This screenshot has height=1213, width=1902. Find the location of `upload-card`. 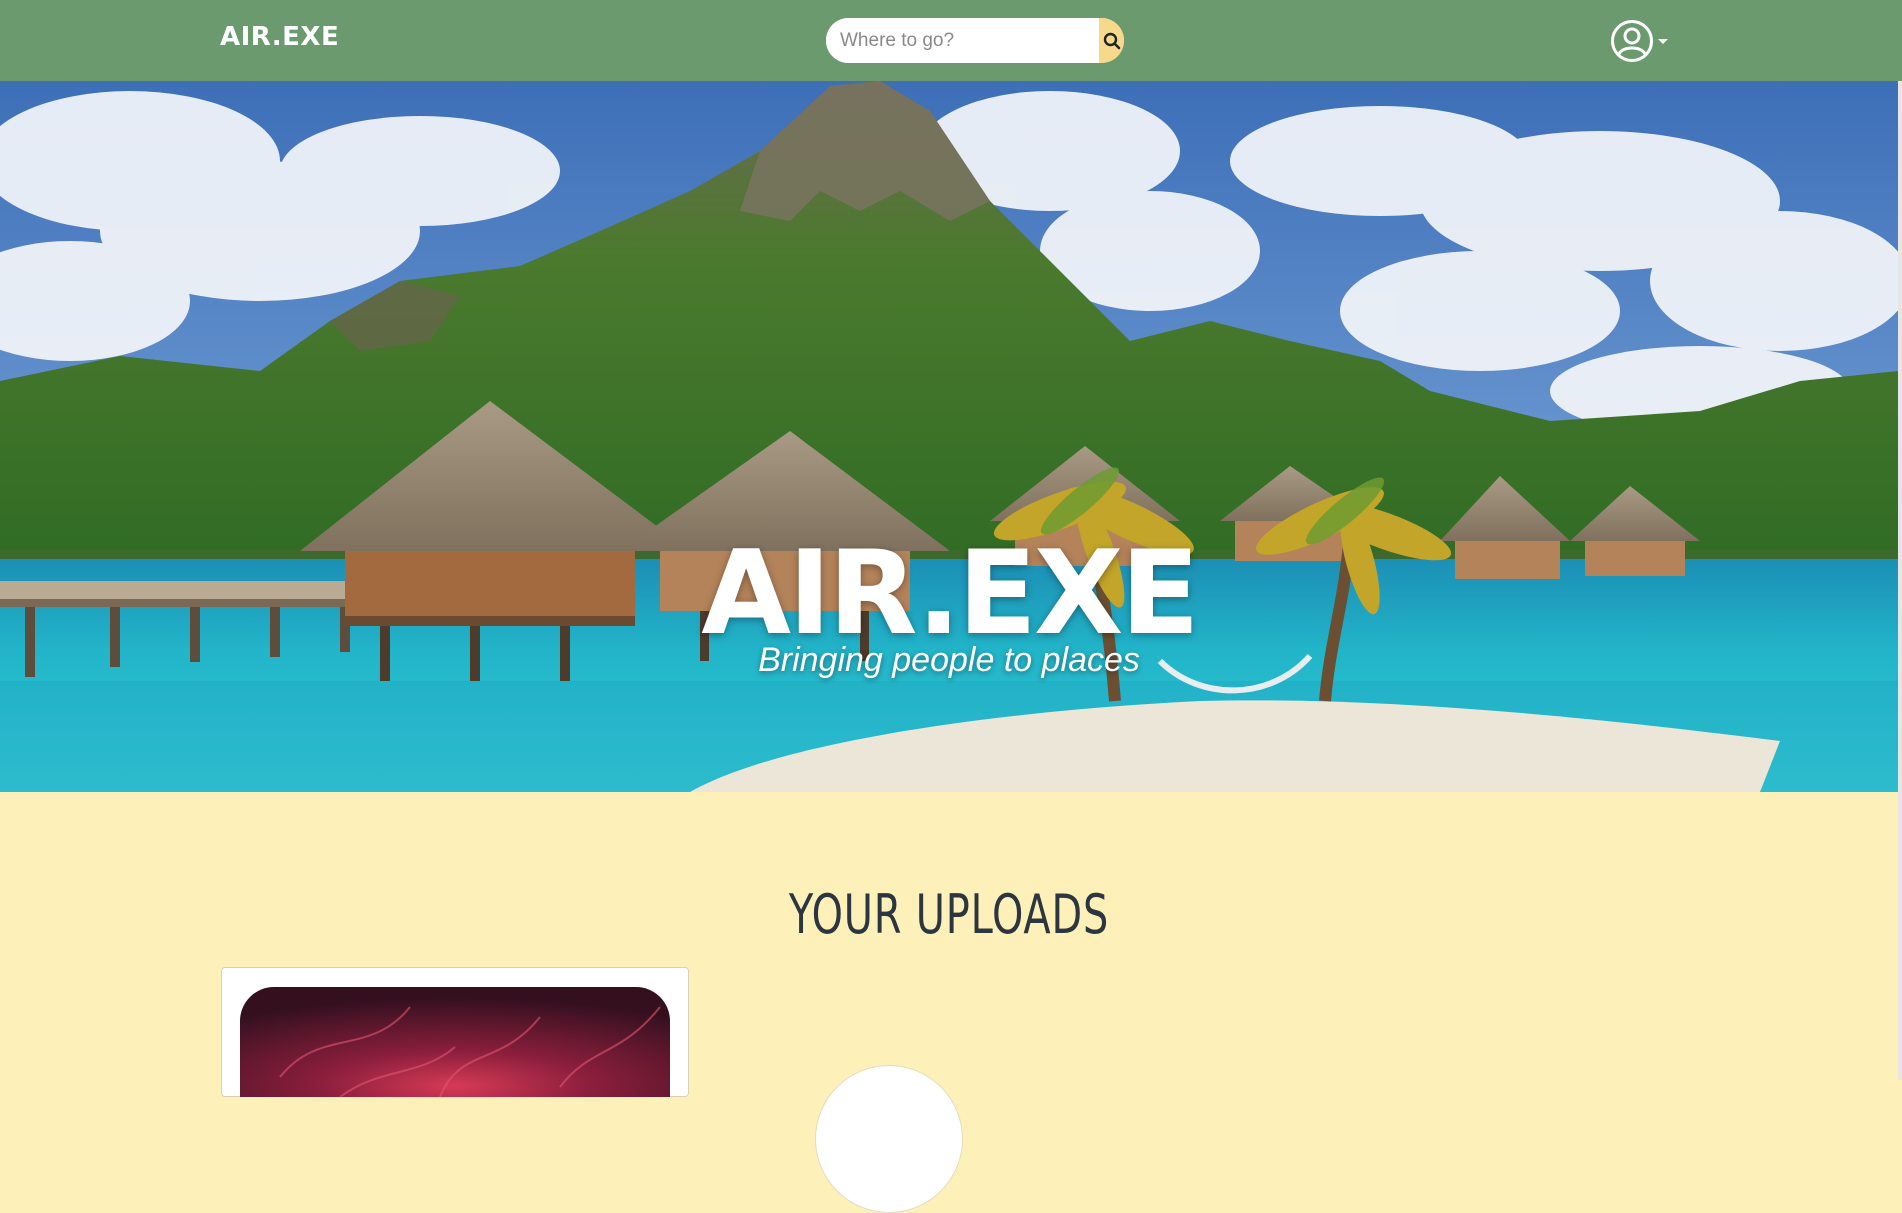

upload-card is located at coordinates (455, 1032).